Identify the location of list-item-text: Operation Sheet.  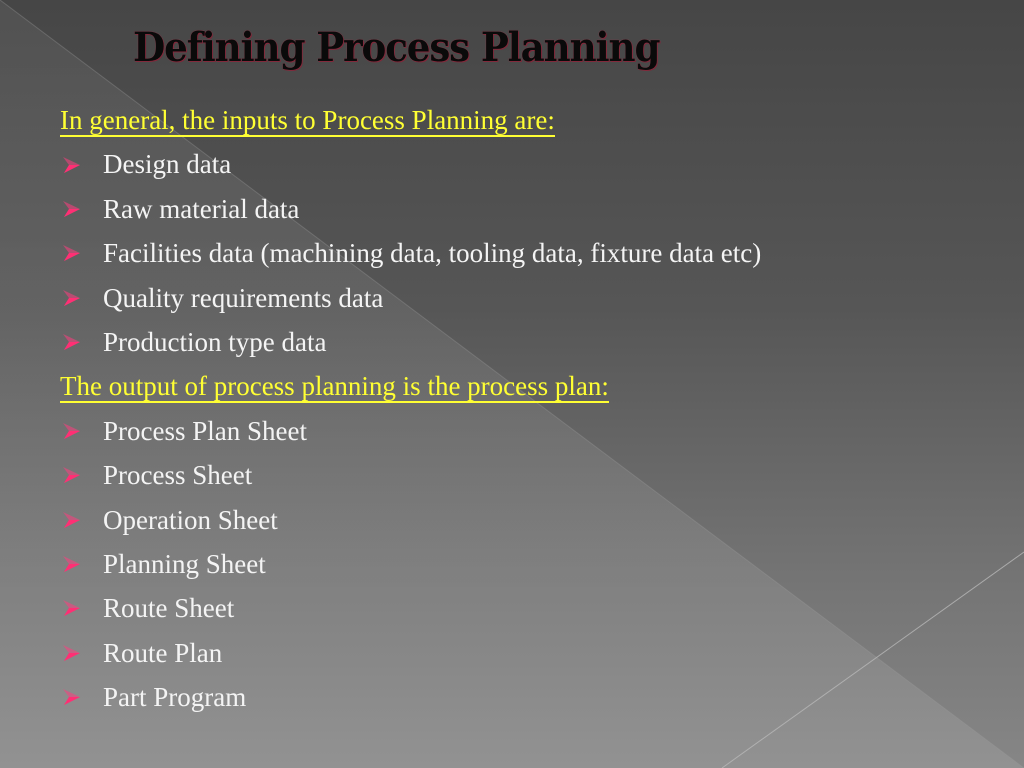
(190, 519).